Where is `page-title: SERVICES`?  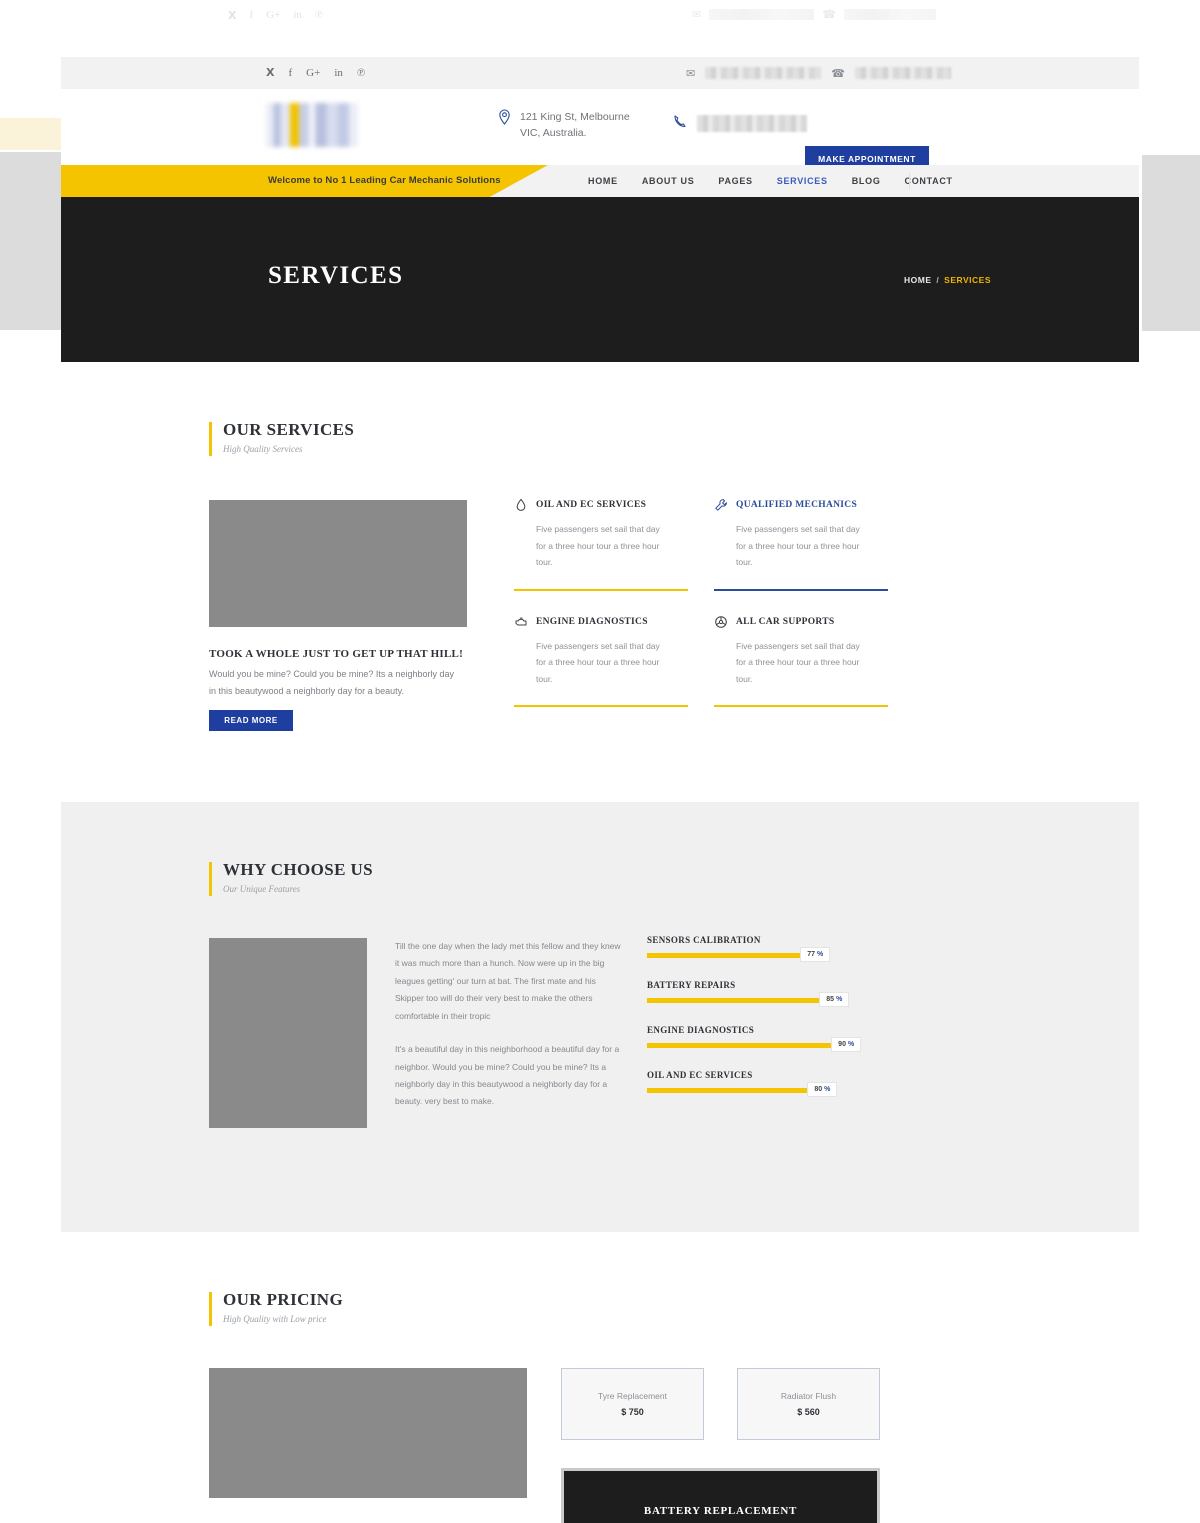
page-title: SERVICES is located at coordinates (336, 275).